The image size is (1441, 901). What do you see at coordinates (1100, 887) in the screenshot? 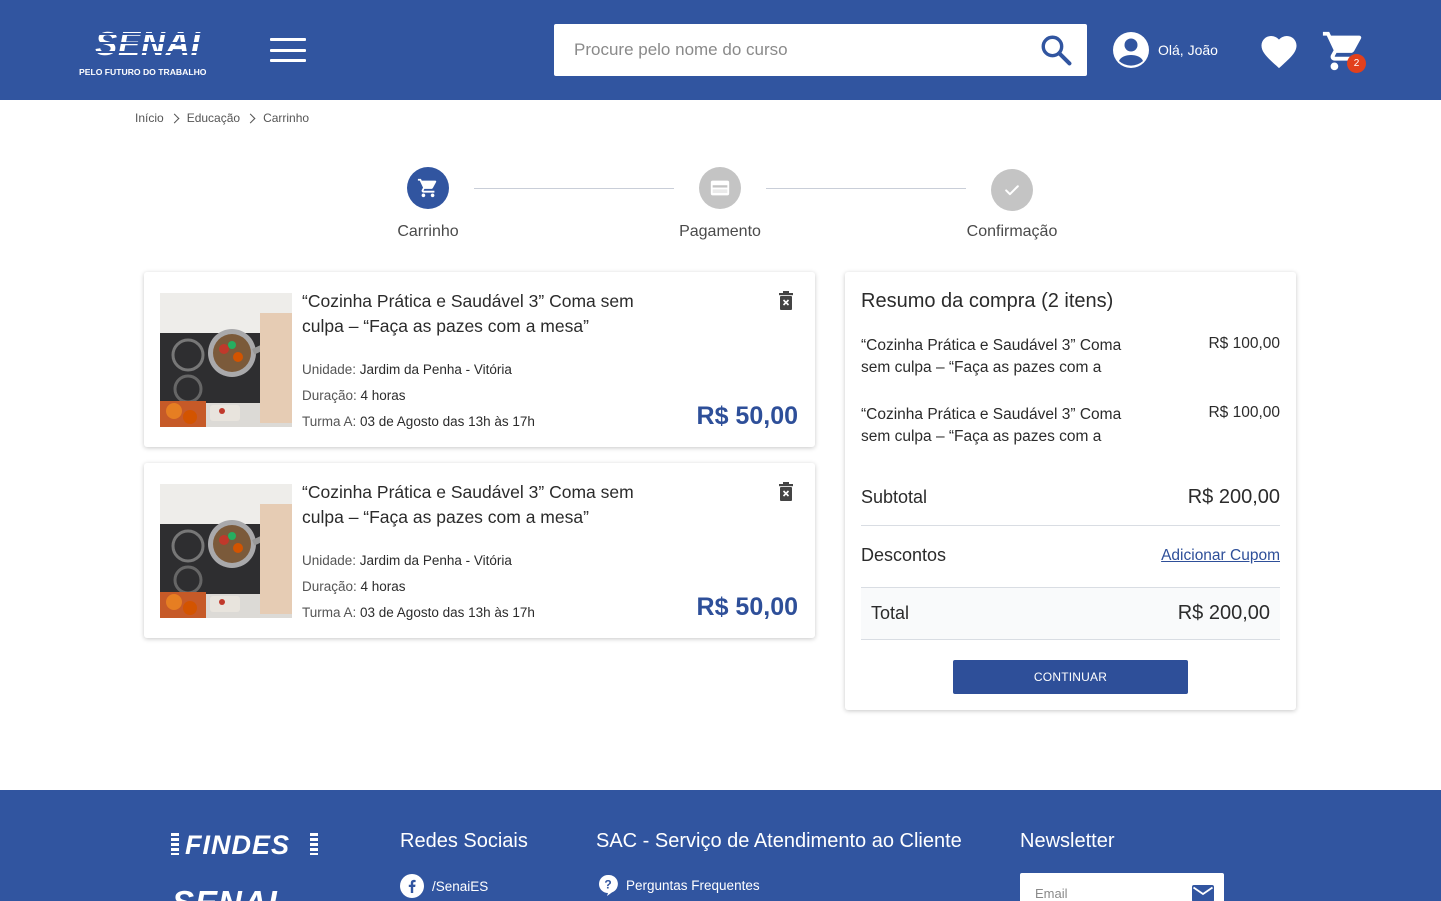
I see `newsletter-email-input` at bounding box center [1100, 887].